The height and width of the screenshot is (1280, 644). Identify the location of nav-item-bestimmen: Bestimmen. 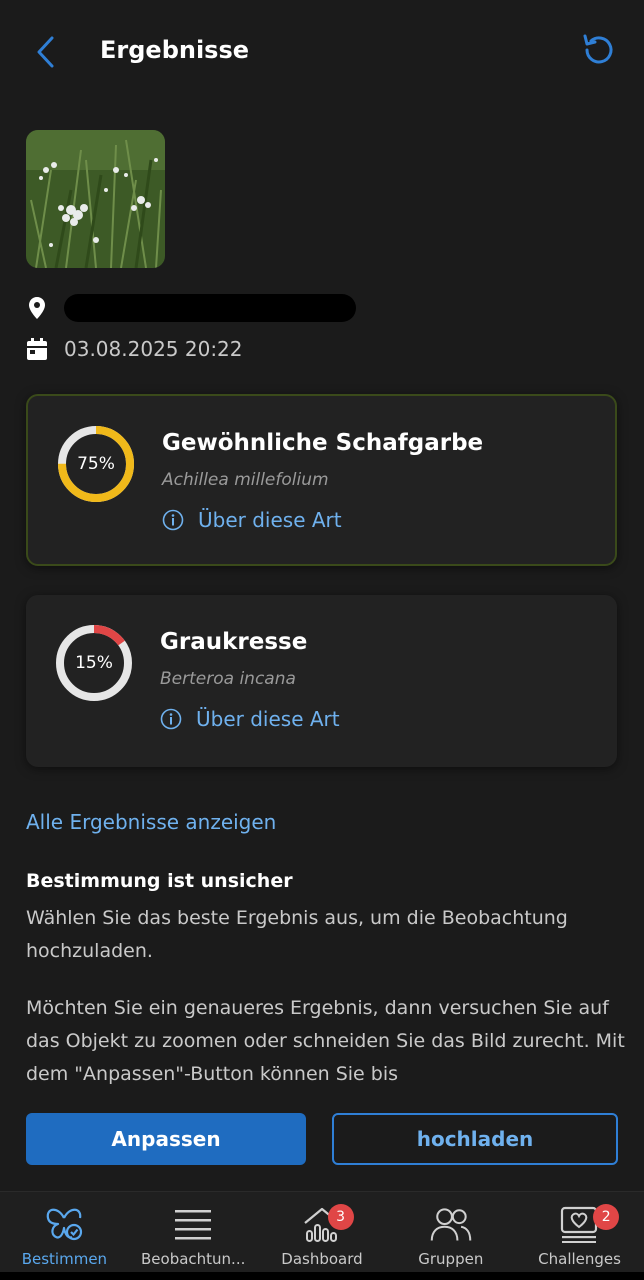
(64, 1236).